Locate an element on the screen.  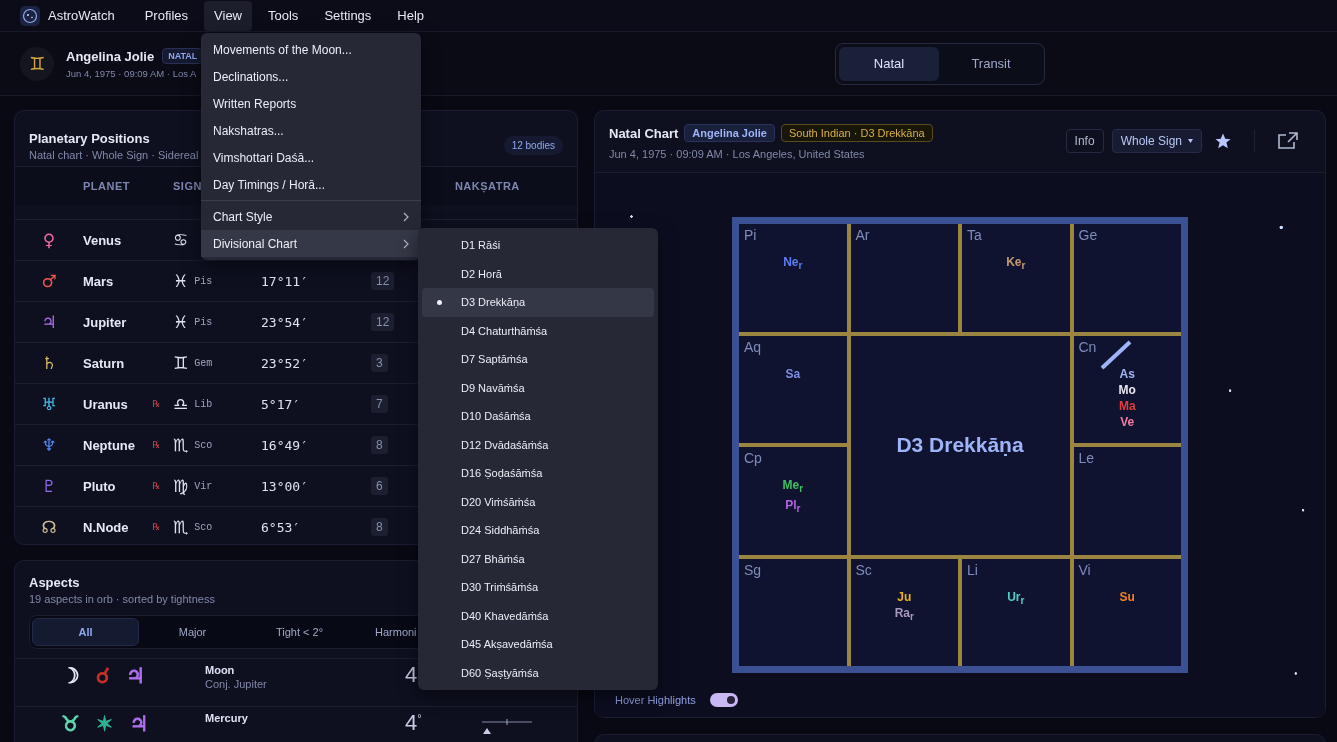
orb-value: 4 is located at coordinates (411, 675).